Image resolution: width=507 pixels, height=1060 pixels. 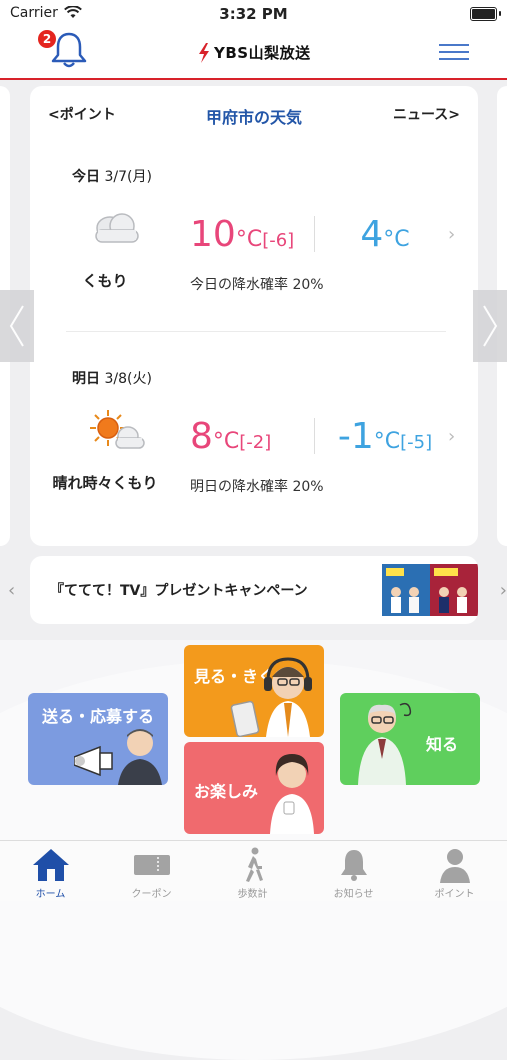 What do you see at coordinates (50, 865) in the screenshot?
I see `home-icon` at bounding box center [50, 865].